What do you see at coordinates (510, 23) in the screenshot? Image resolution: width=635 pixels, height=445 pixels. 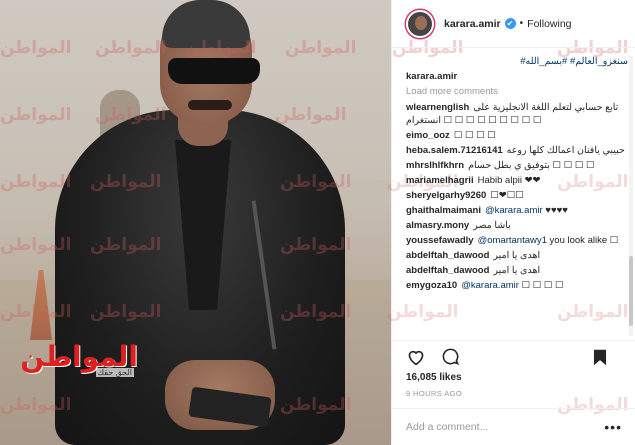 I see `verified-icon: ✔` at bounding box center [510, 23].